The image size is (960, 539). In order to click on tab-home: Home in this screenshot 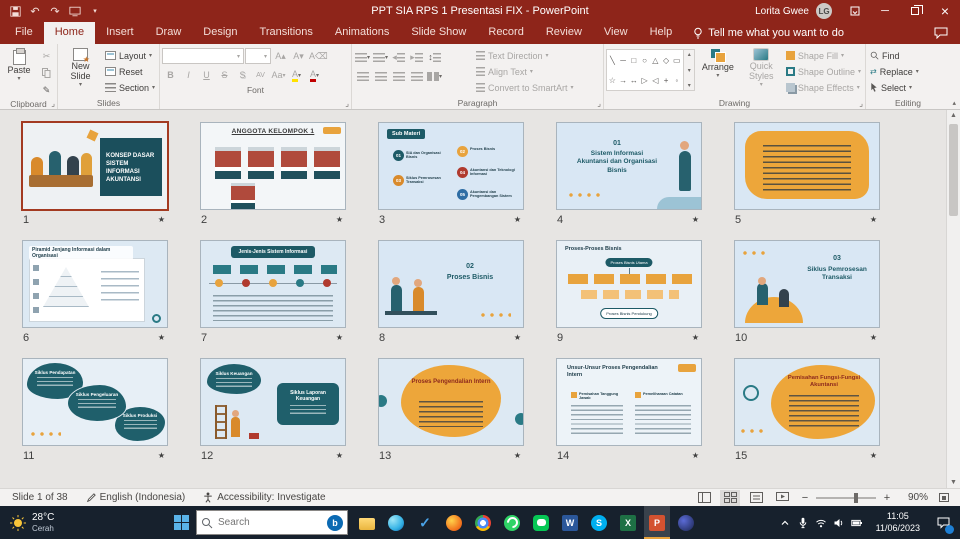, I will do `click(69, 33)`.